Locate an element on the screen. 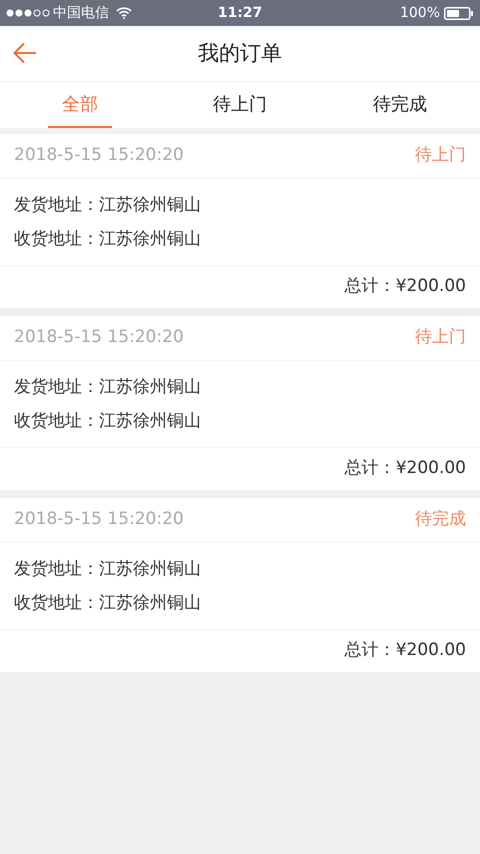  order-status: 待完成 is located at coordinates (440, 520).